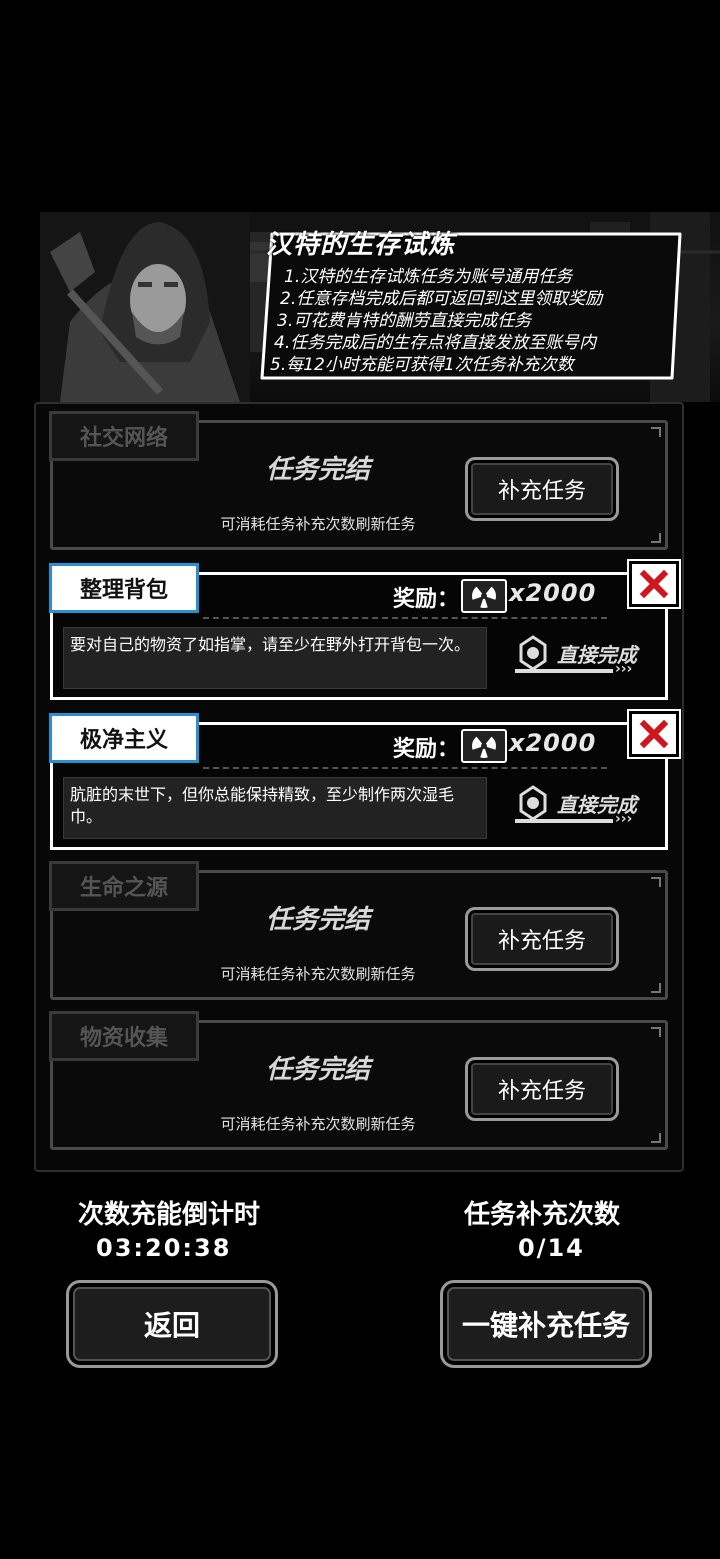  What do you see at coordinates (358, 480) in the screenshot?
I see `task-card-completed: 社交网络 任务完结 可消耗任务补充次数刷新任务 补充任务` at bounding box center [358, 480].